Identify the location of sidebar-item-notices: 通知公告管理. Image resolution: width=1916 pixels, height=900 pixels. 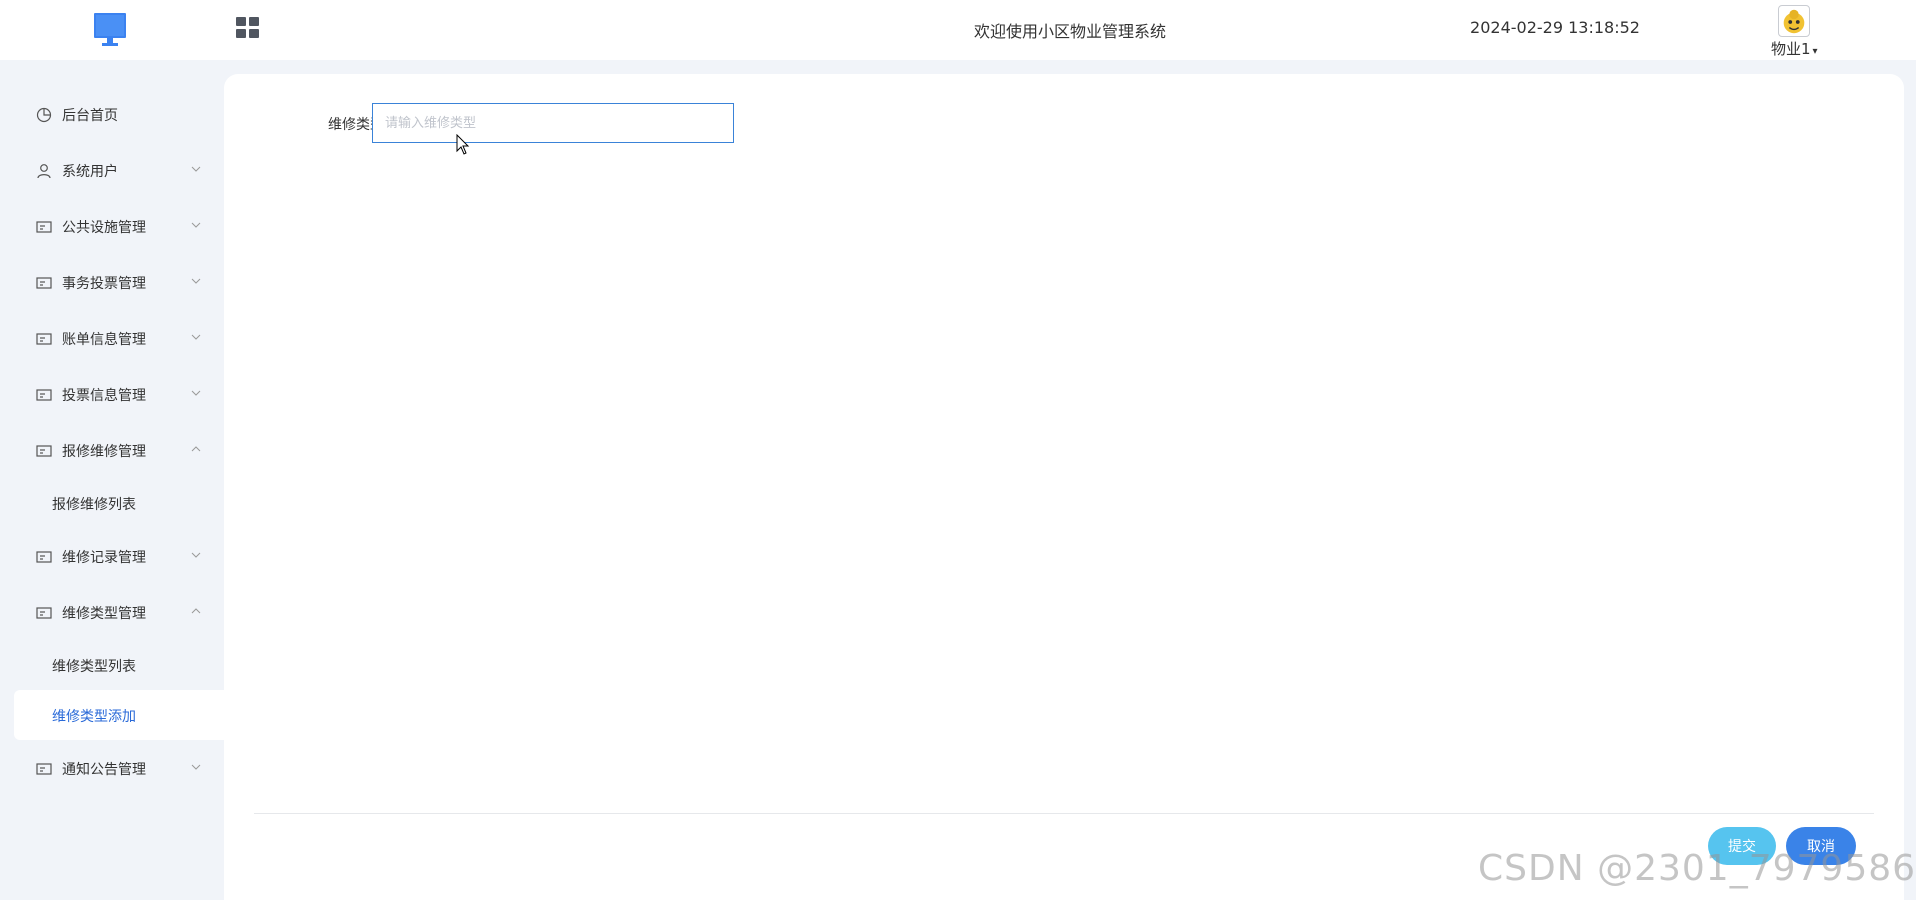
(119, 769).